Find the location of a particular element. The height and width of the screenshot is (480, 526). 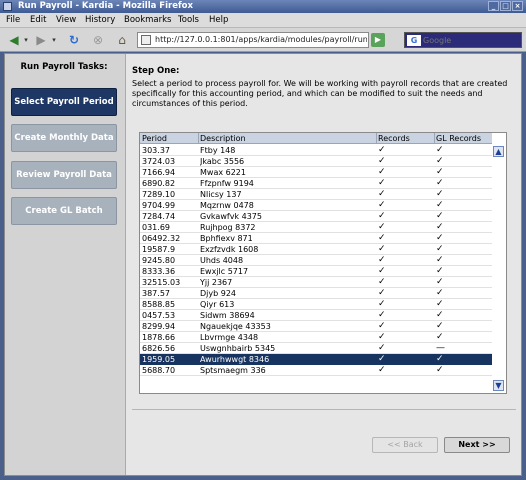

table-row: 8333.36 Ewxjlc 5717 ✓ ✓ is located at coordinates (316, 271).